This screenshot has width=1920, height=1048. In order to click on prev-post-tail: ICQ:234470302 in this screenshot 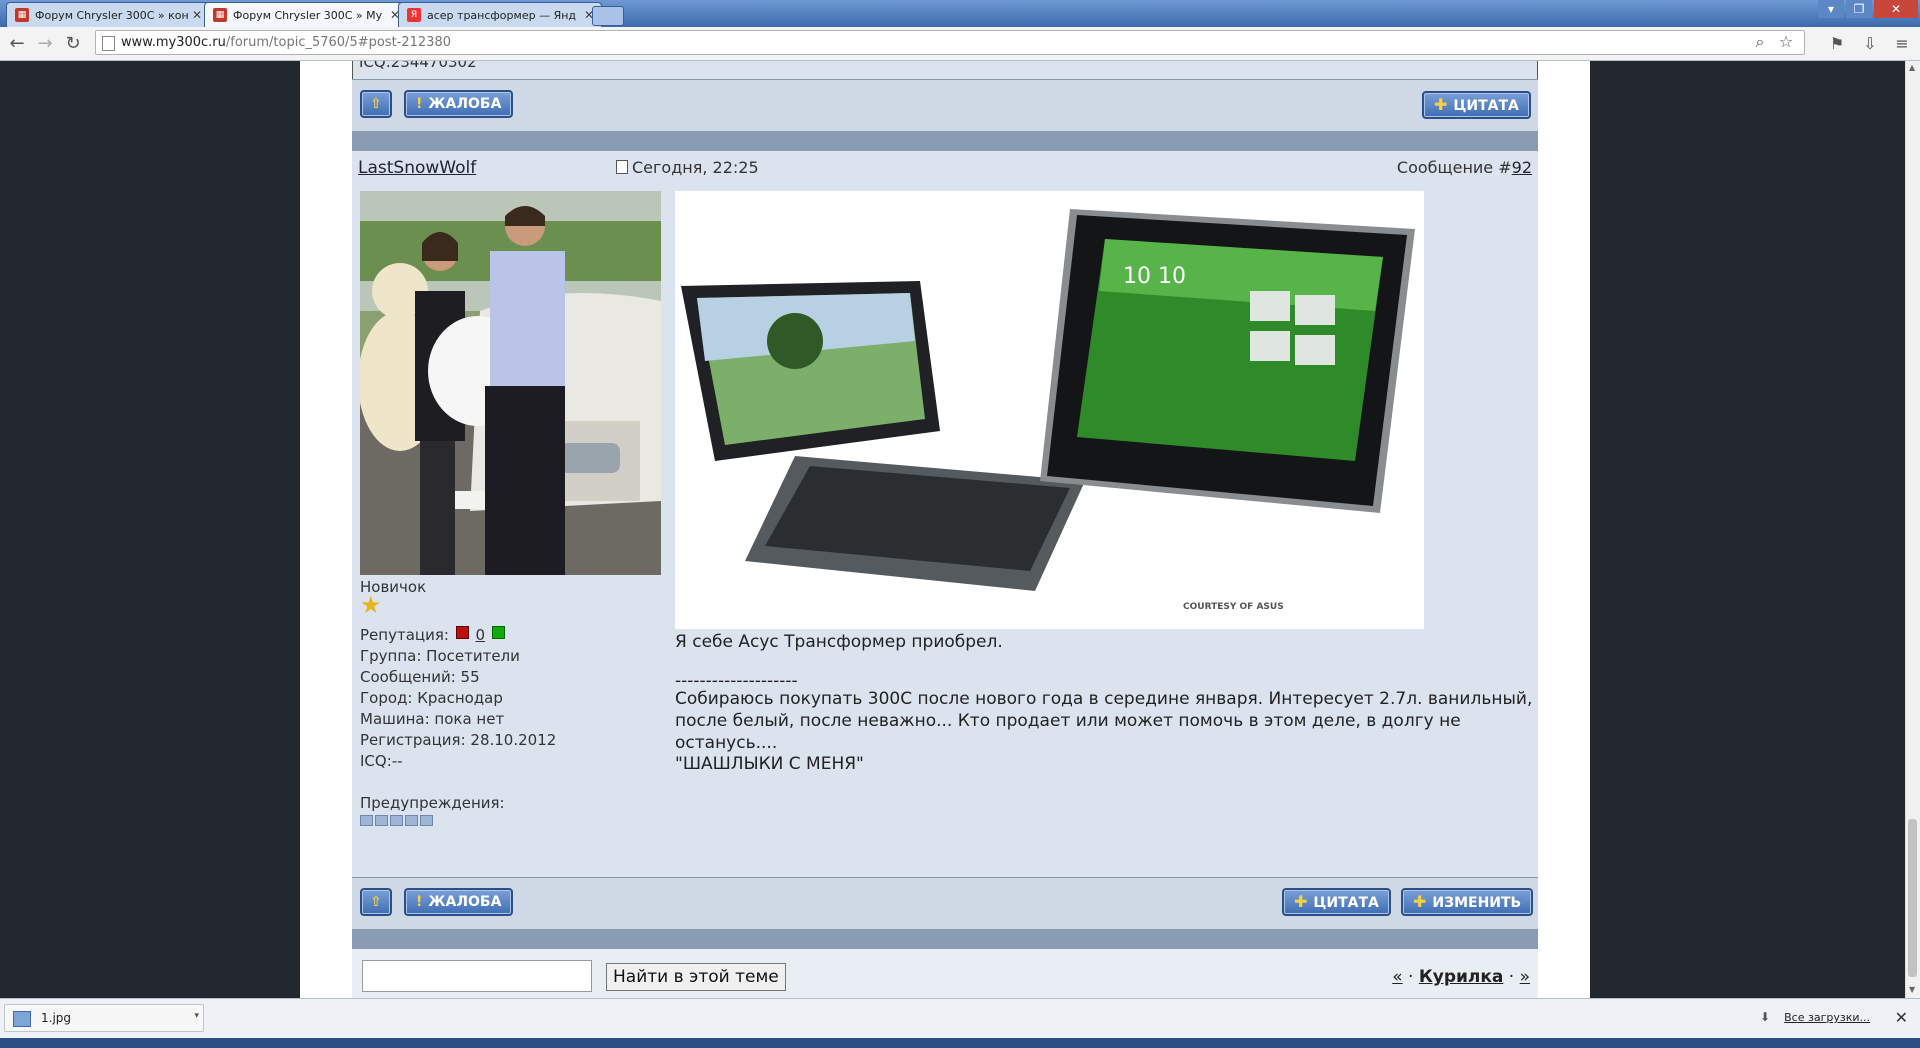, I will do `click(945, 70)`.